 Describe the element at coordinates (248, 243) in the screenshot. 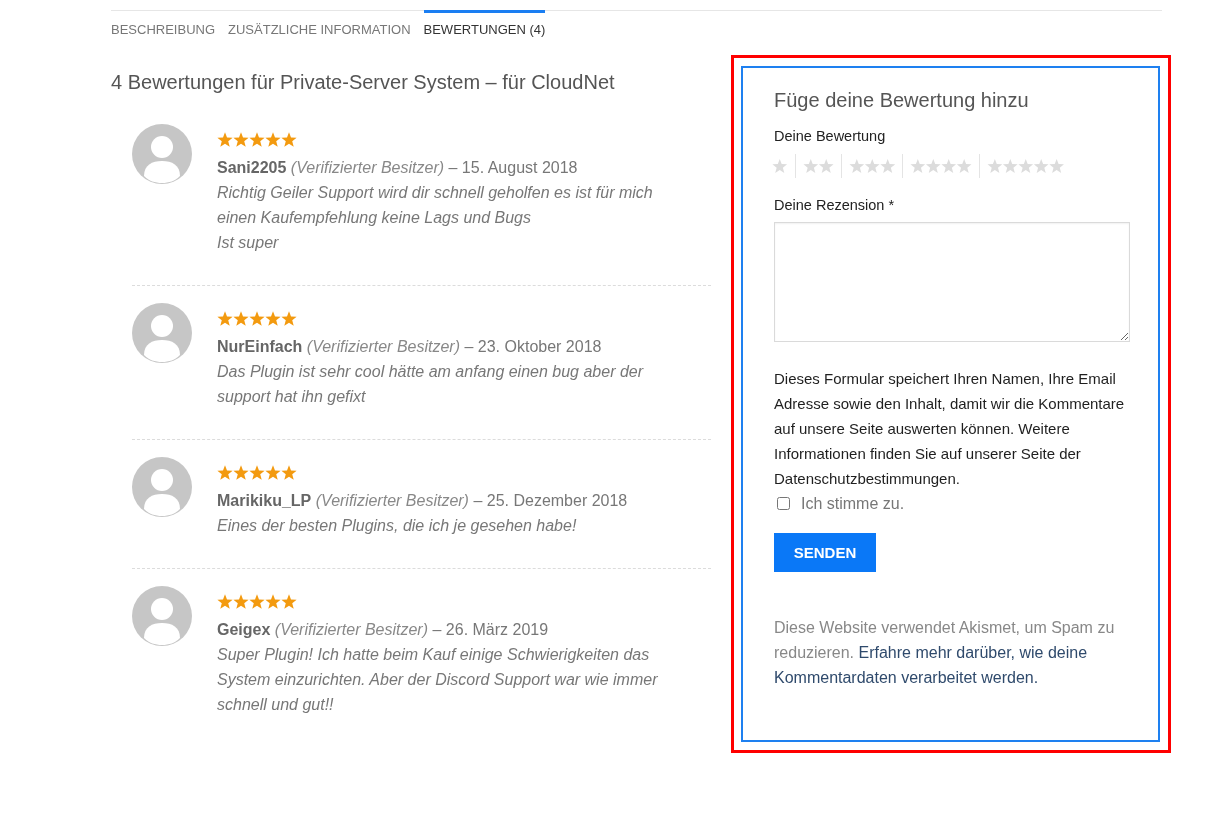

I see `review-text: Ist super` at that location.